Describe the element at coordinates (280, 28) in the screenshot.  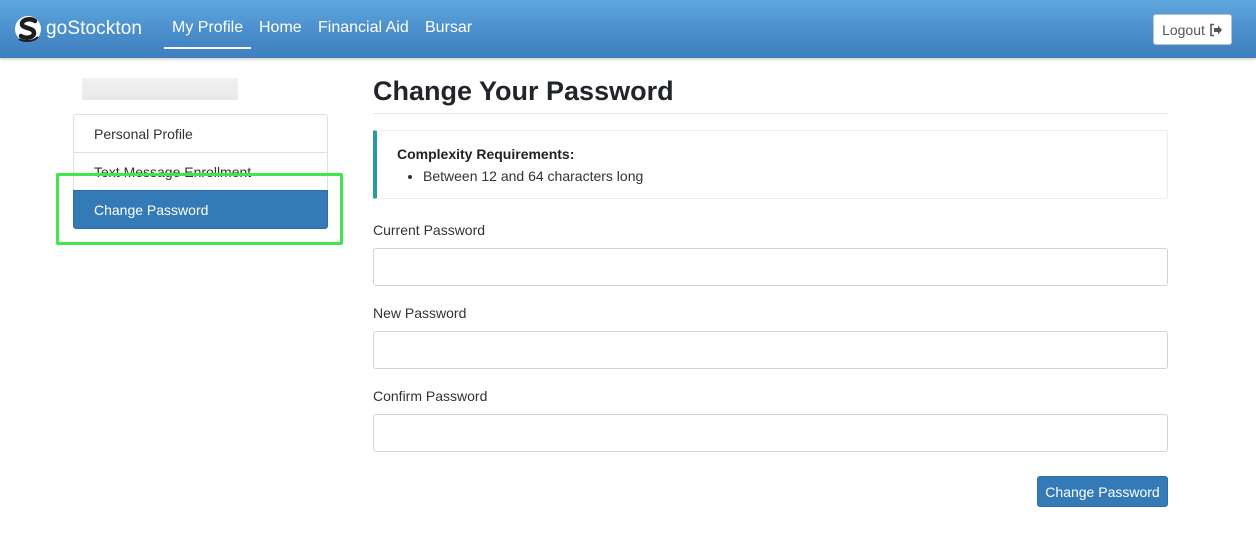
I see `nav-home: Home` at that location.